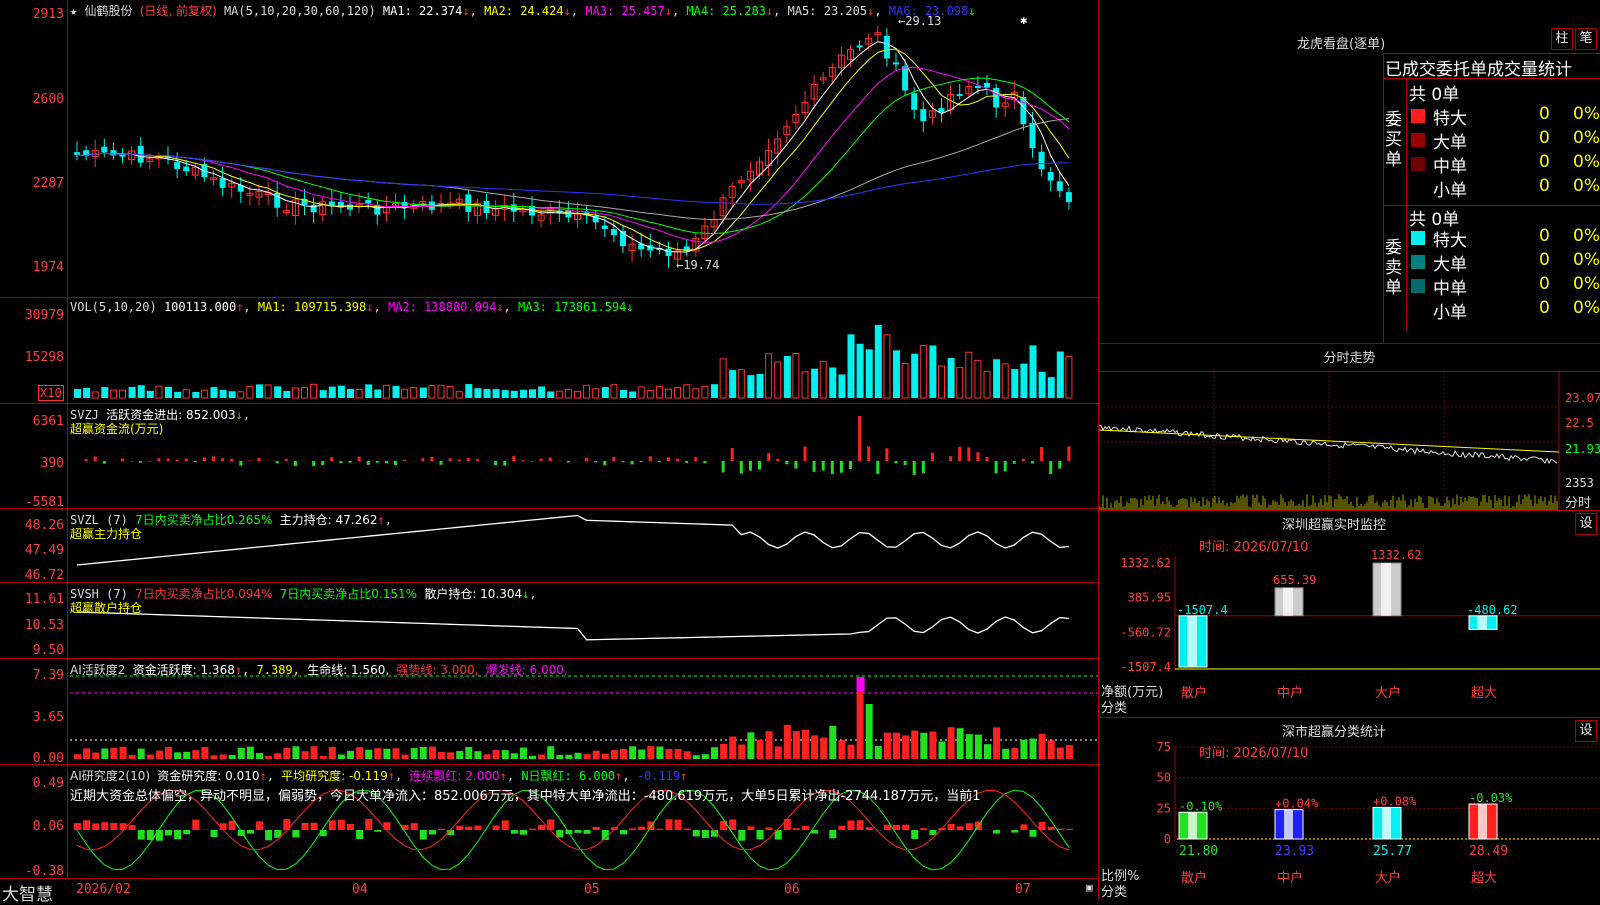  I want to click on ai1-axis-label: 7.39, so click(32, 675).